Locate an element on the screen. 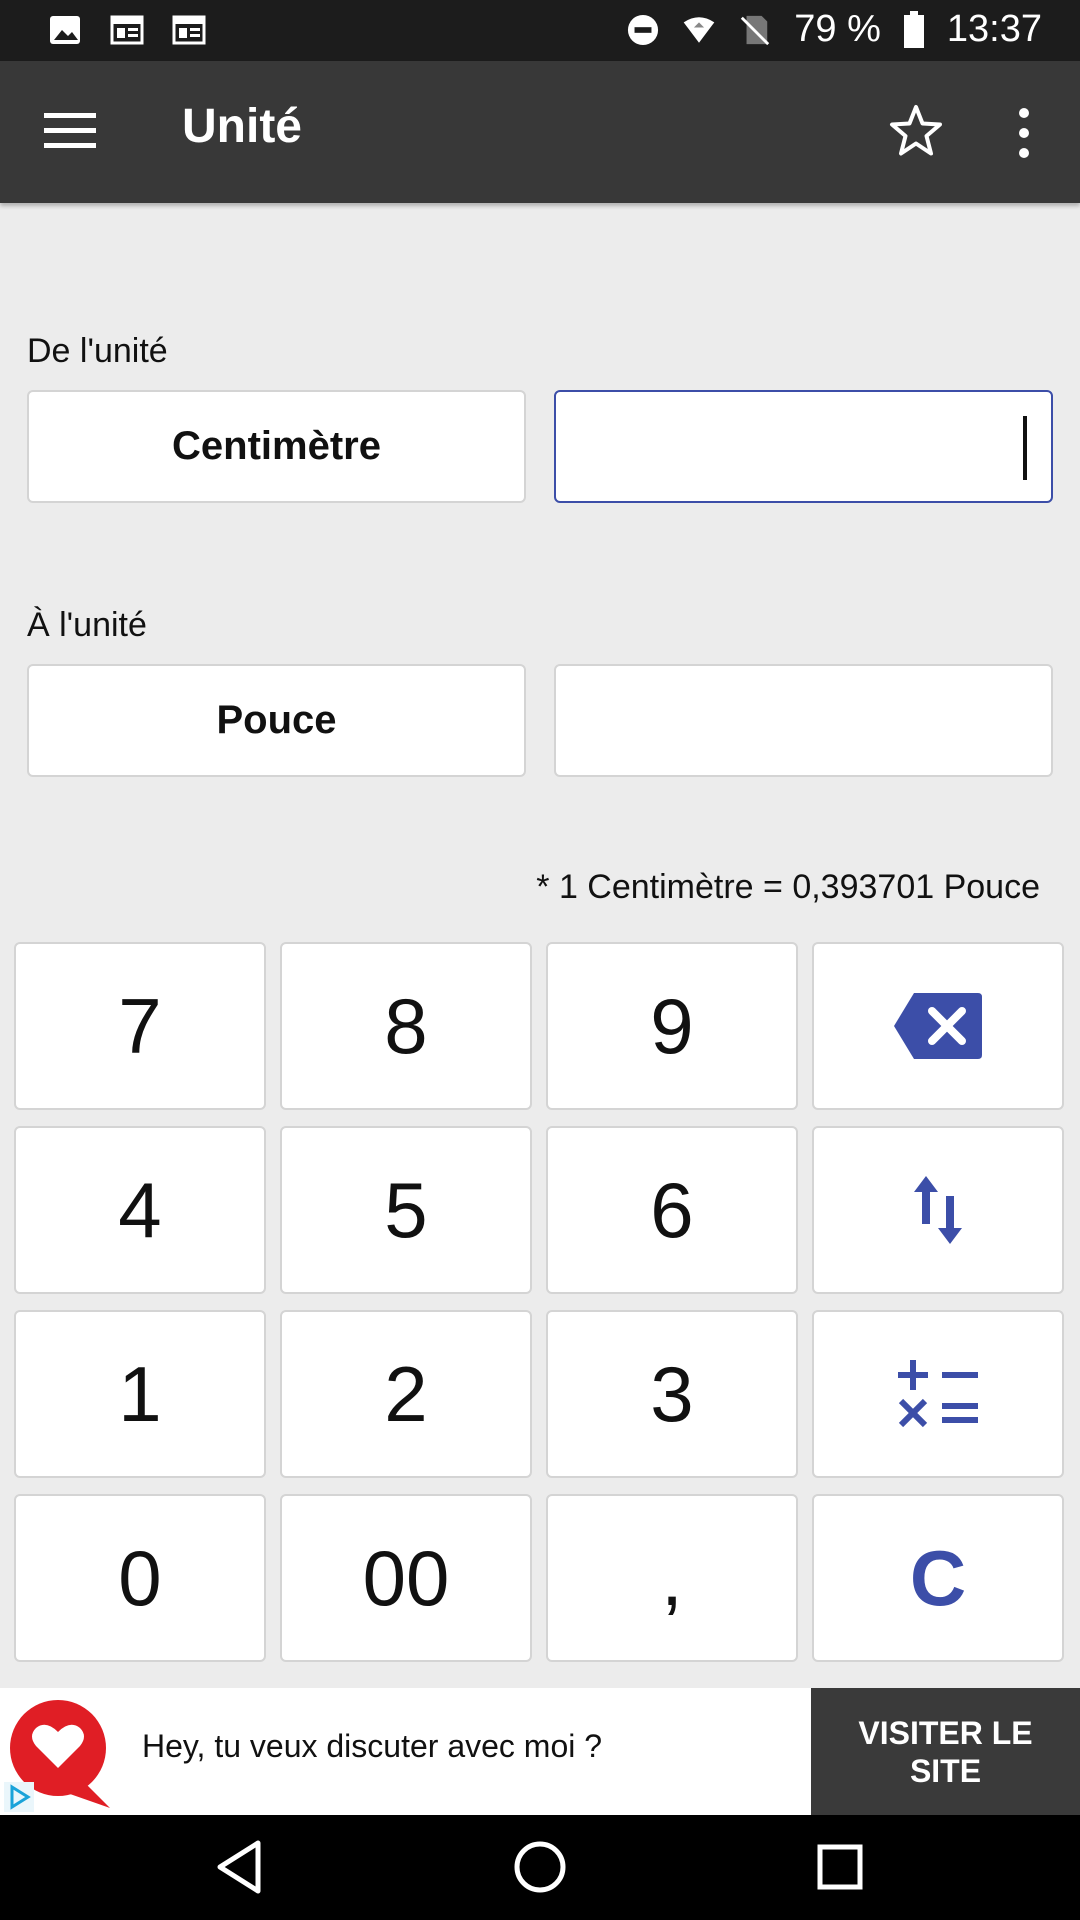 This screenshot has height=1920, width=1080. key-0: 0 is located at coordinates (140, 1578).